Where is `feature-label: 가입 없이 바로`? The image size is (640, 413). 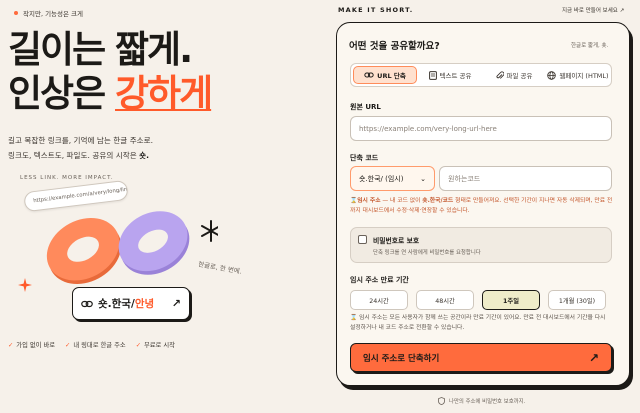
feature-label: 가입 없이 바로 is located at coordinates (36, 345).